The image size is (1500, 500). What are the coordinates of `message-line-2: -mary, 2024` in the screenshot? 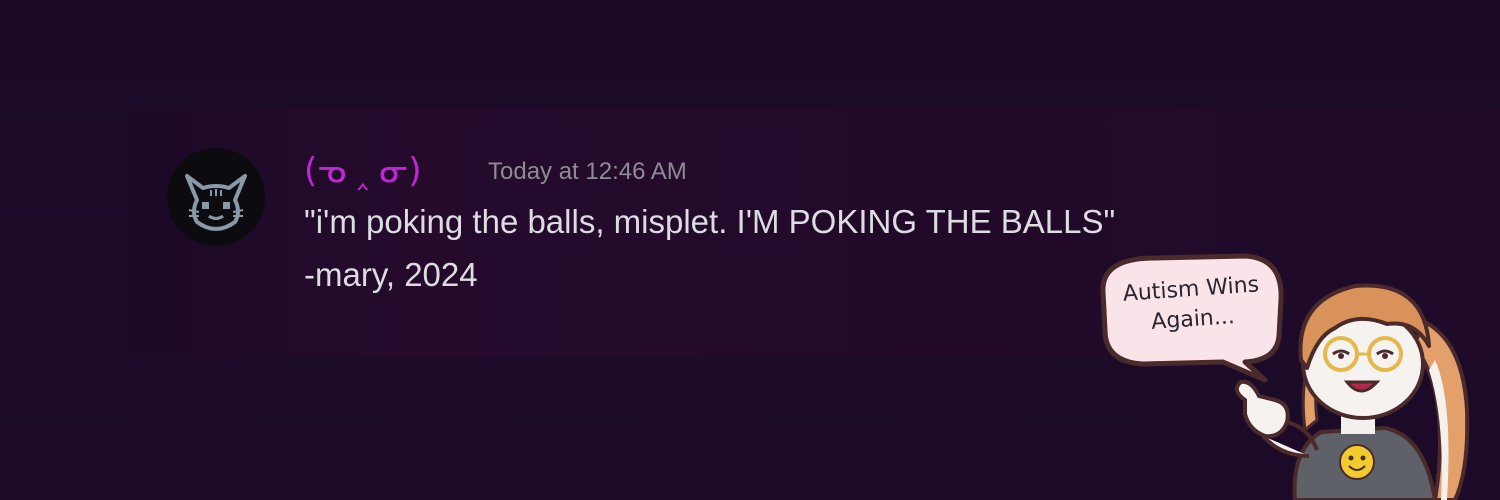 It's located at (391, 274).